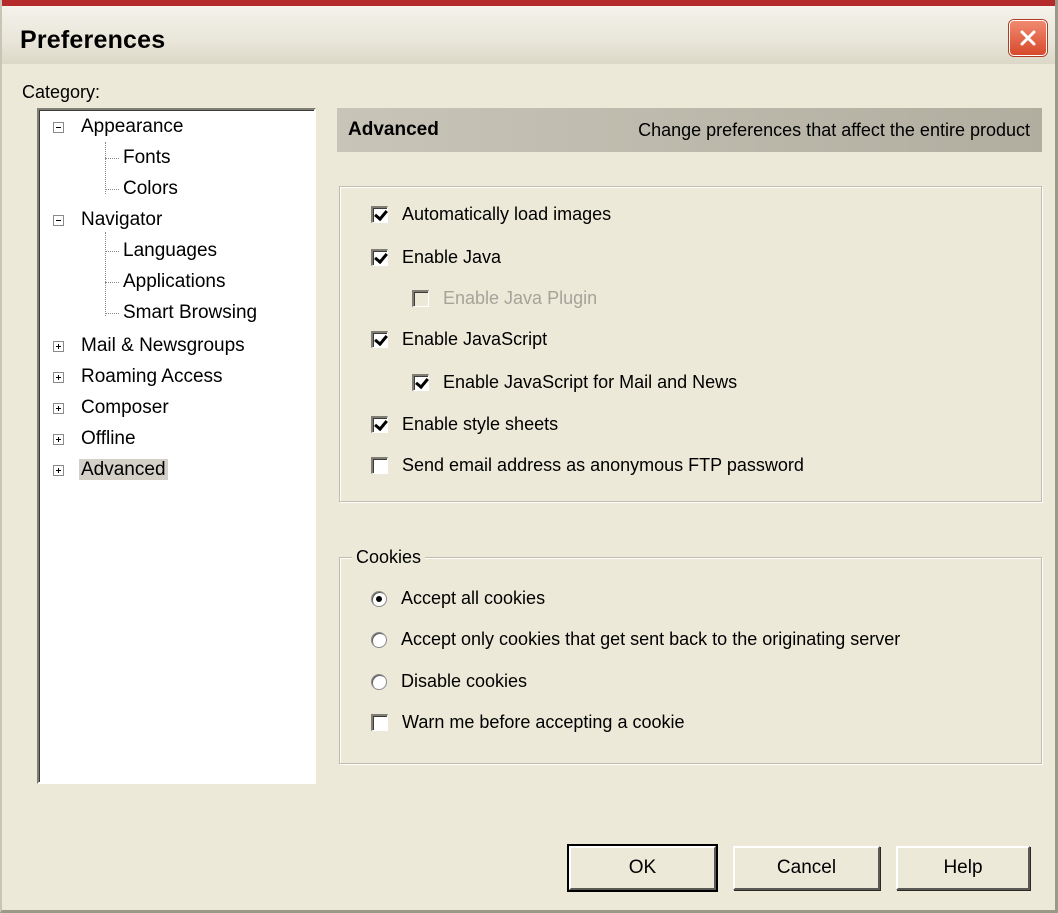 The image size is (1058, 913). I want to click on option-label: Enable JavaScript, so click(475, 339).